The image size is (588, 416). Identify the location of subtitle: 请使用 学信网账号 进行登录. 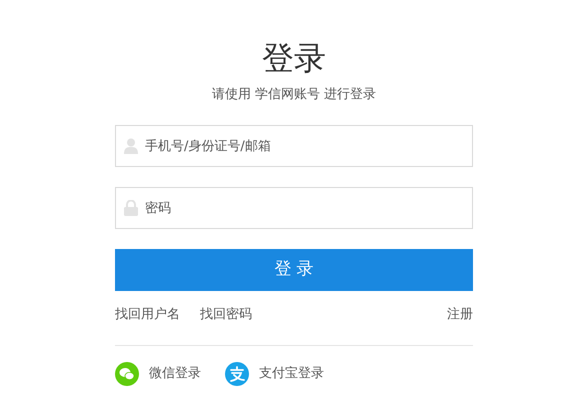
(294, 95).